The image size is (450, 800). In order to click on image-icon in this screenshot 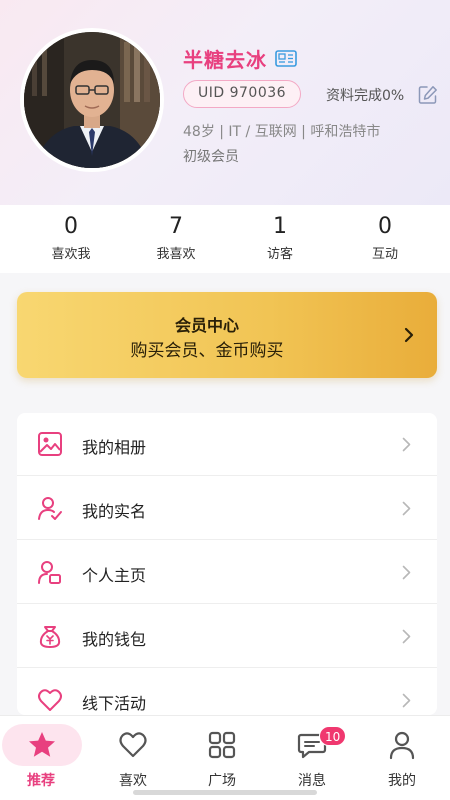, I will do `click(50, 444)`.